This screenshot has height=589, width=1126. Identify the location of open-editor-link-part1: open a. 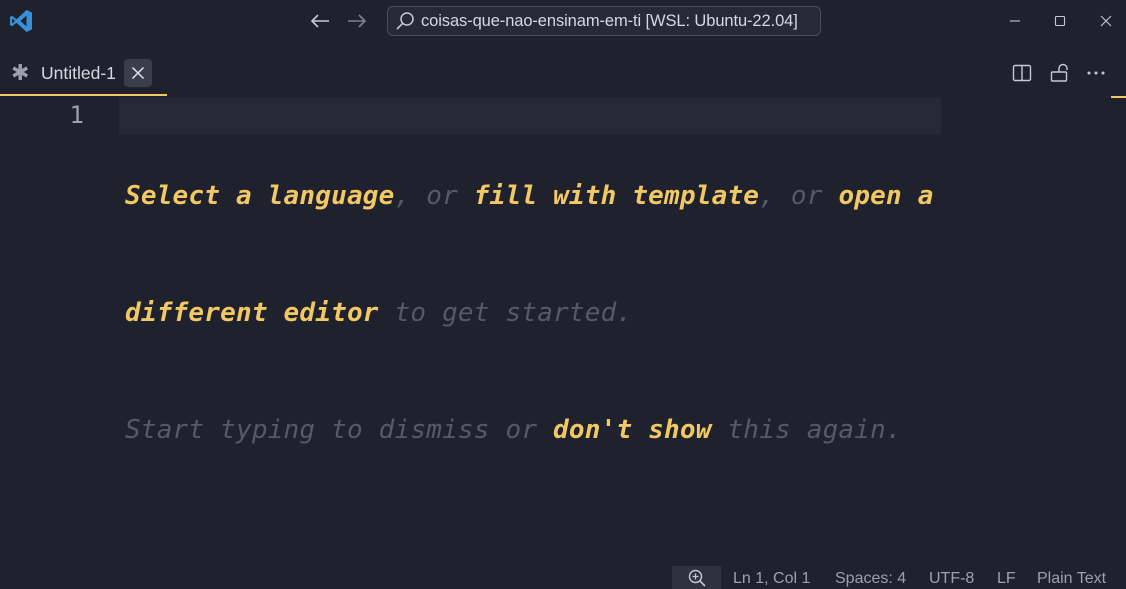
(885, 196).